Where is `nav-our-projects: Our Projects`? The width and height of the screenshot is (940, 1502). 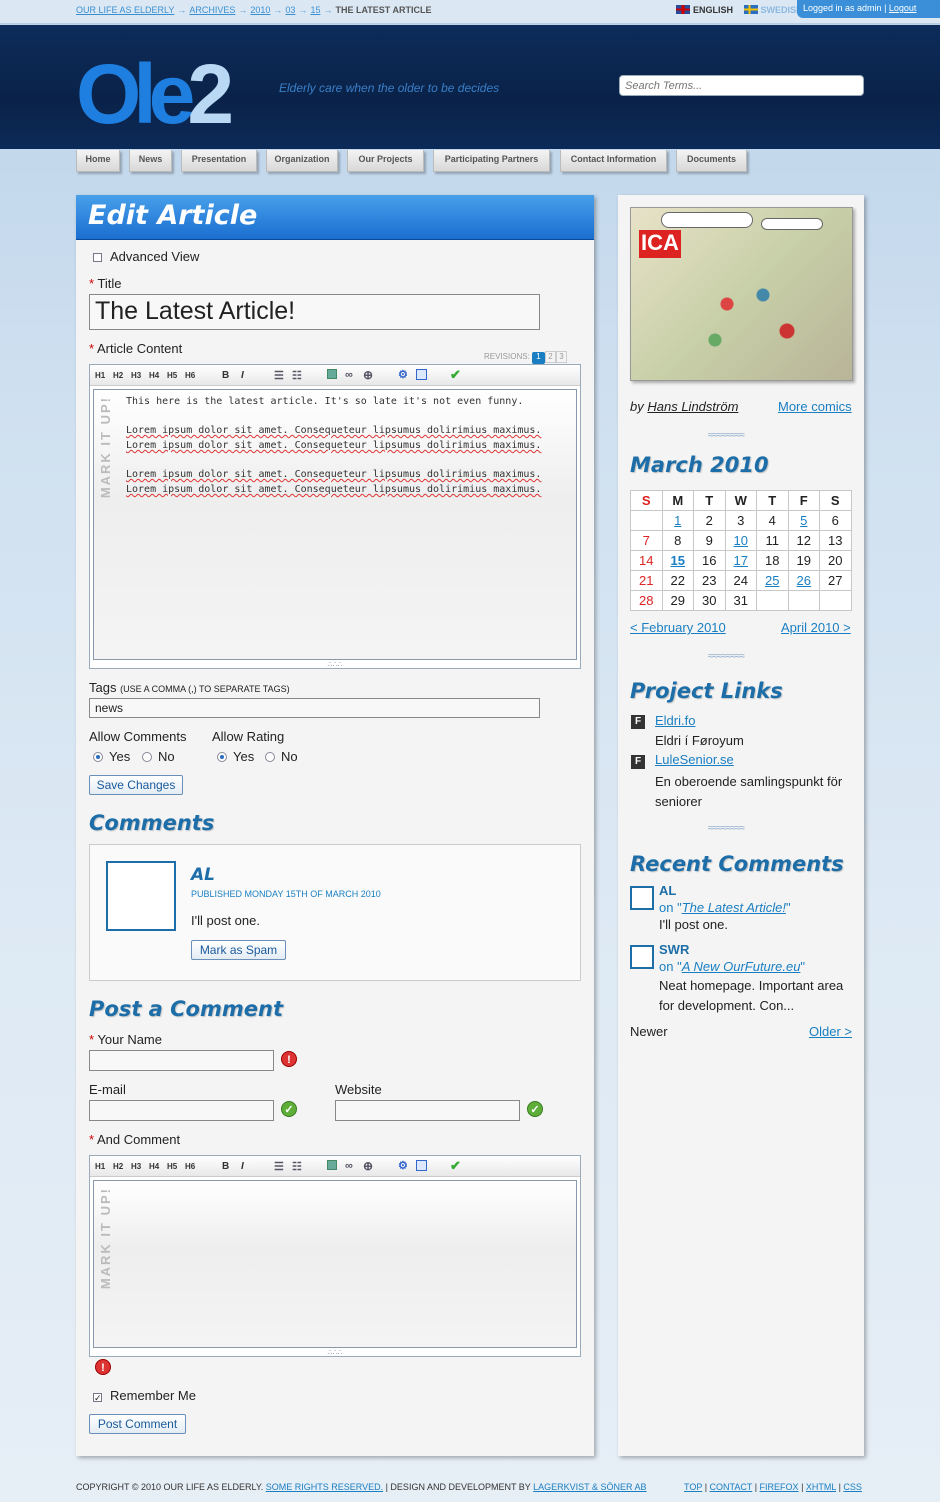
nav-our-projects: Our Projects is located at coordinates (385, 161).